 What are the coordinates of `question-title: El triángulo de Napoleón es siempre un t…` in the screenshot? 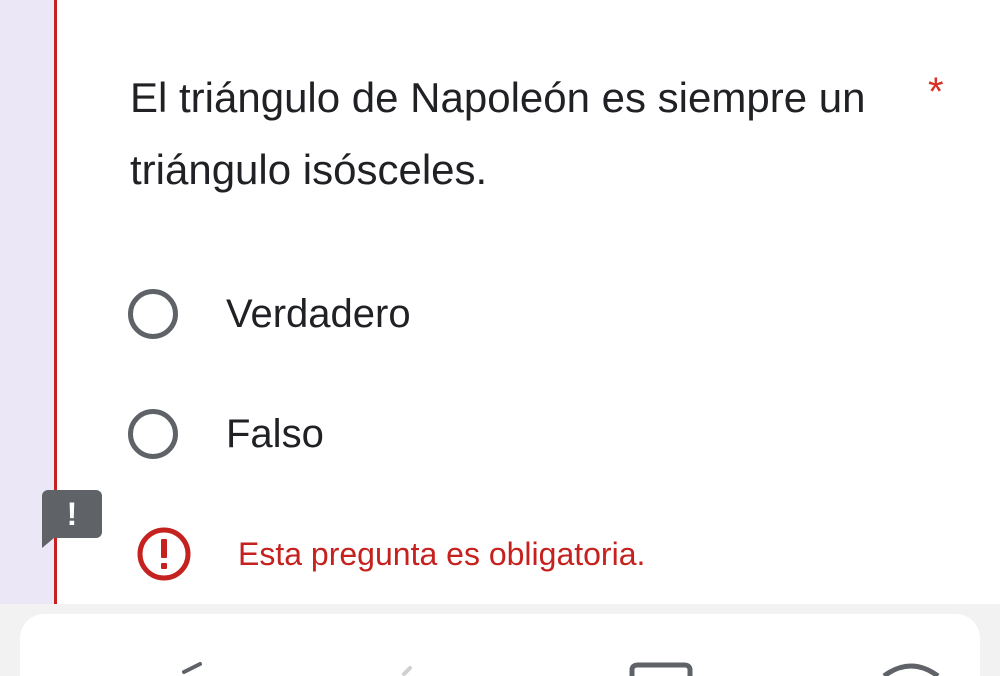 It's located at (498, 133).